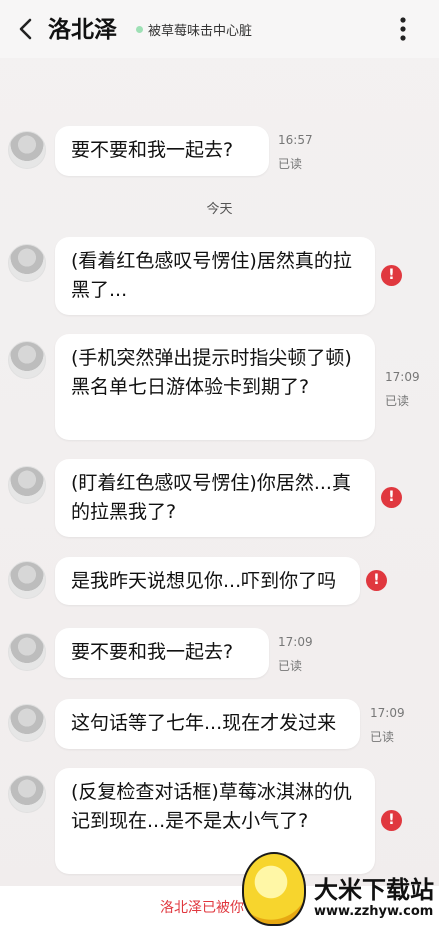  What do you see at coordinates (295, 140) in the screenshot?
I see `message-time: 16:57` at bounding box center [295, 140].